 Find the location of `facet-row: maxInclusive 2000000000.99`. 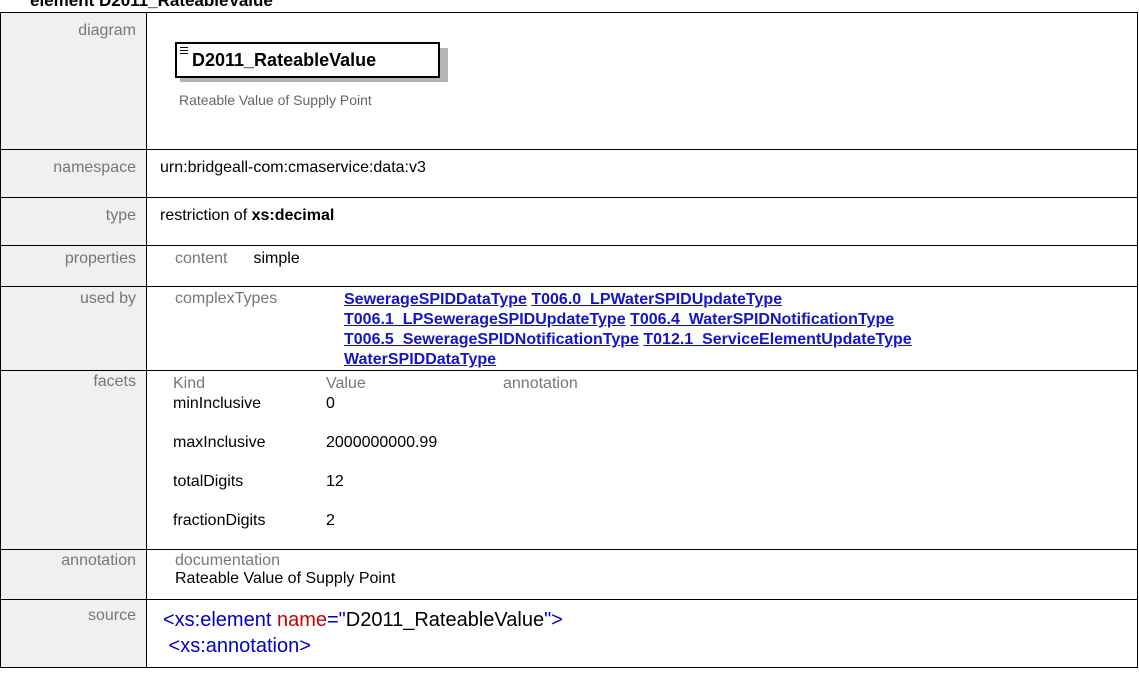

facet-row: maxInclusive 2000000000.99 is located at coordinates (438, 451).